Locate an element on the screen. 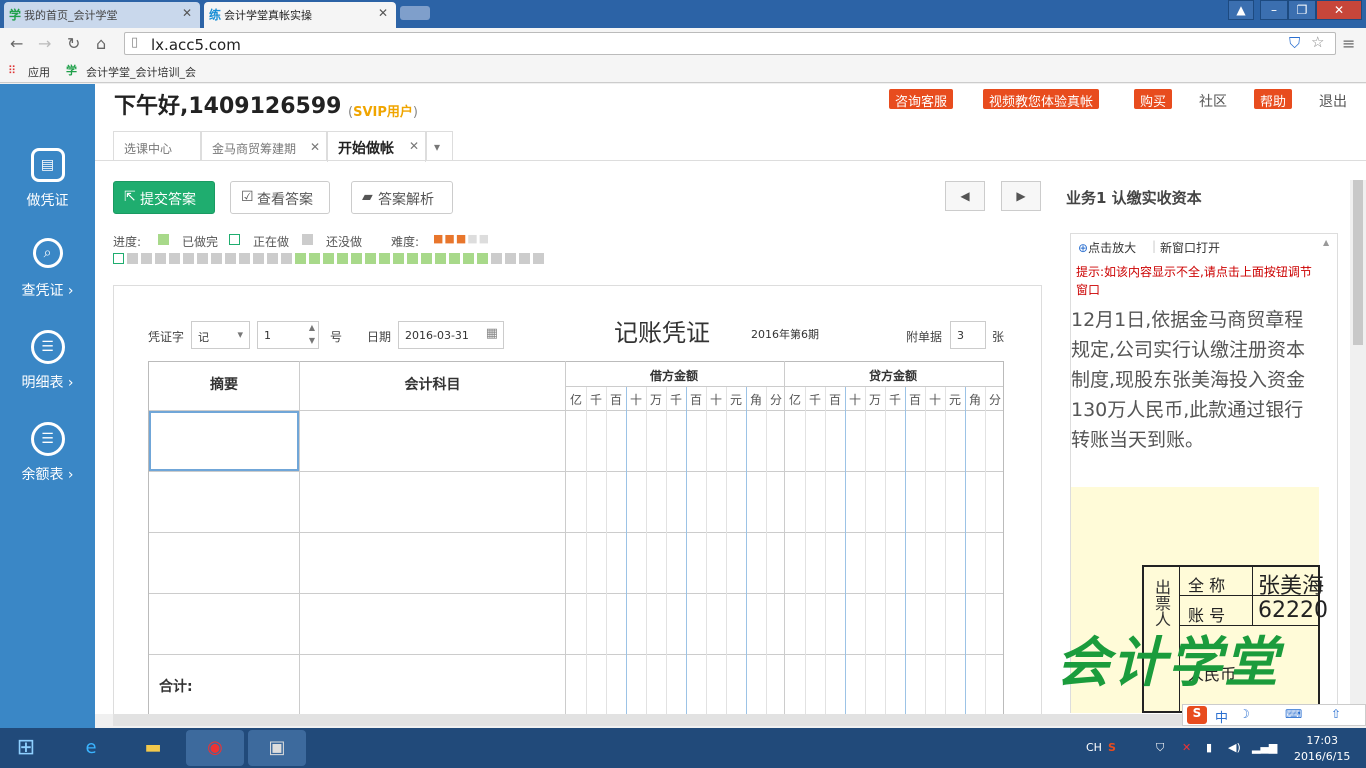 The height and width of the screenshot is (768, 1366). check-answer-button: ☑ 查看答案 is located at coordinates (280, 197).